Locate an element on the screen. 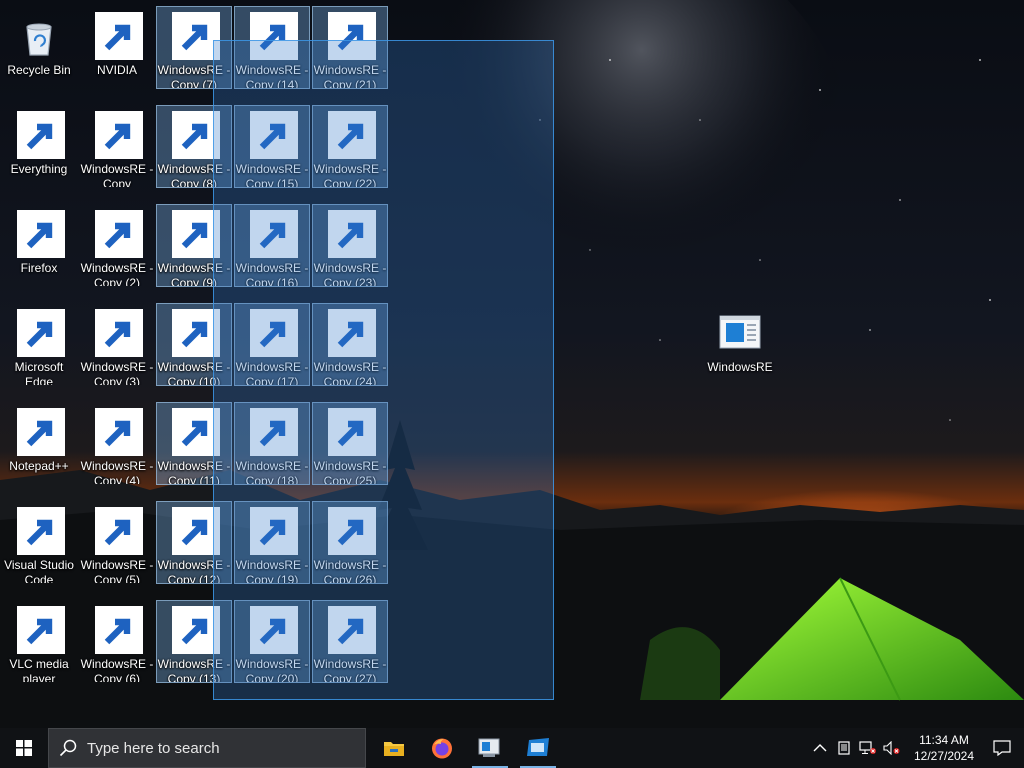 The width and height of the screenshot is (1024, 768). desktop-icon: WindowsRE - Copy (14) is located at coordinates (272, 47).